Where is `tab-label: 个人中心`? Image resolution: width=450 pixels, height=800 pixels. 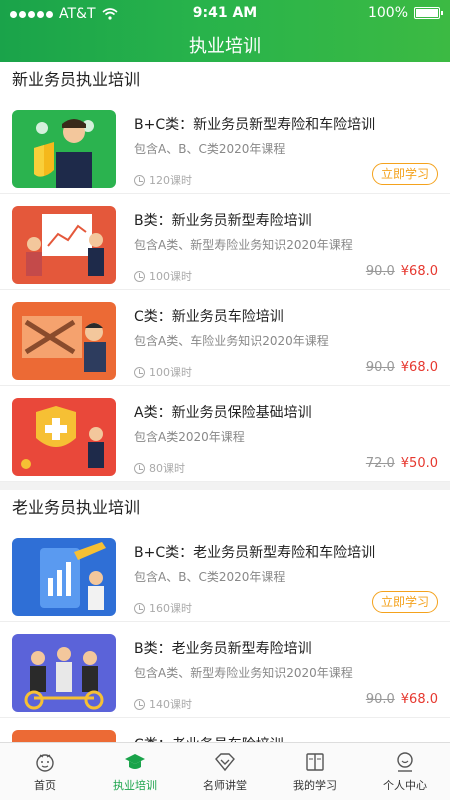
tab-label: 个人中心 is located at coordinates (405, 785).